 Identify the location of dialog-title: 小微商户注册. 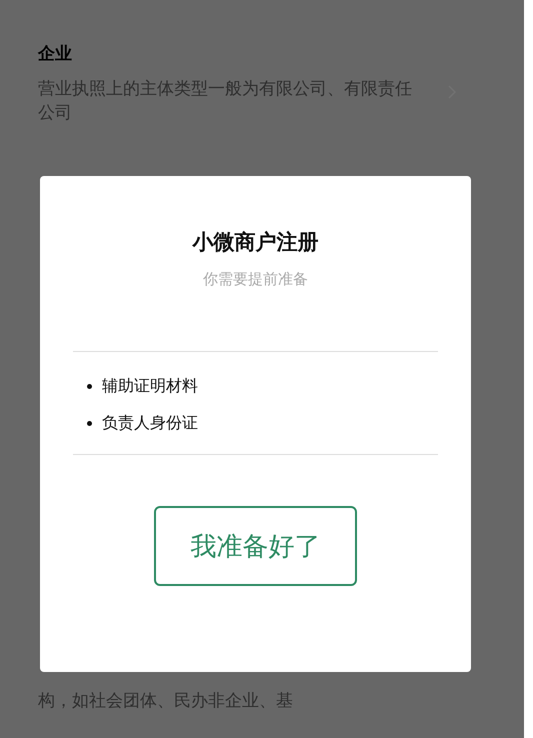
(255, 242).